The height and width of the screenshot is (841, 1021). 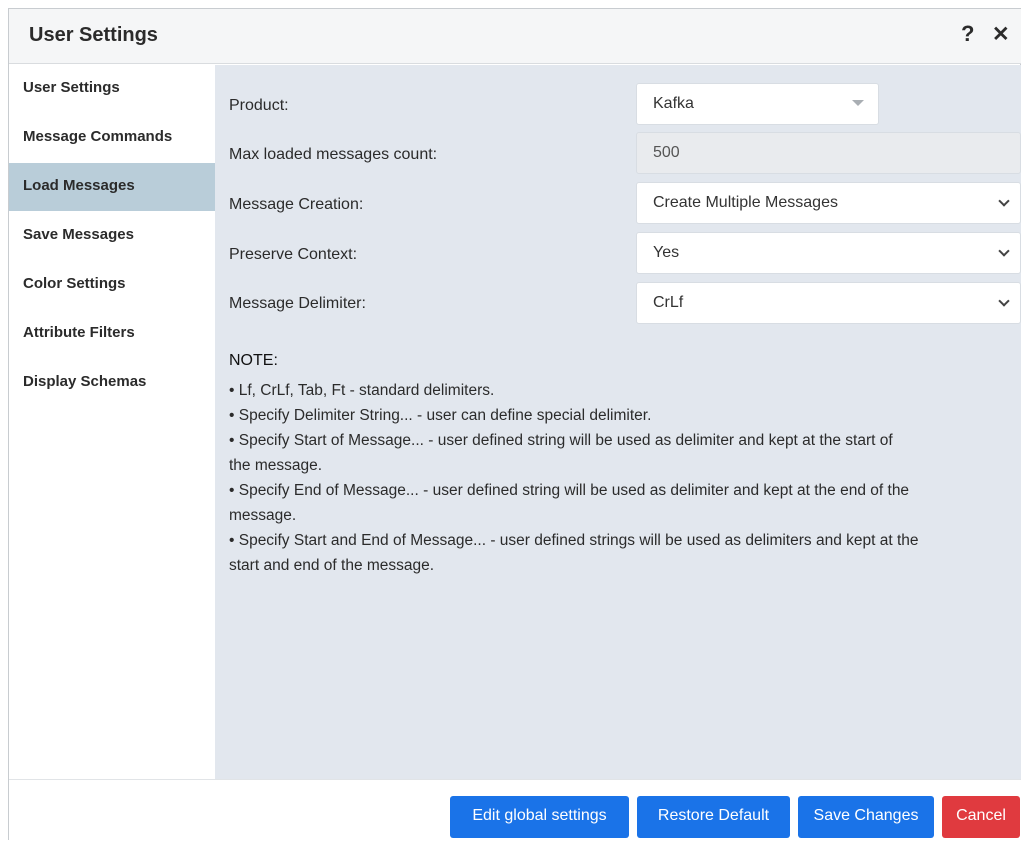 I want to click on sidebar-item-attribute-filters: Attribute Filters, so click(x=112, y=334).